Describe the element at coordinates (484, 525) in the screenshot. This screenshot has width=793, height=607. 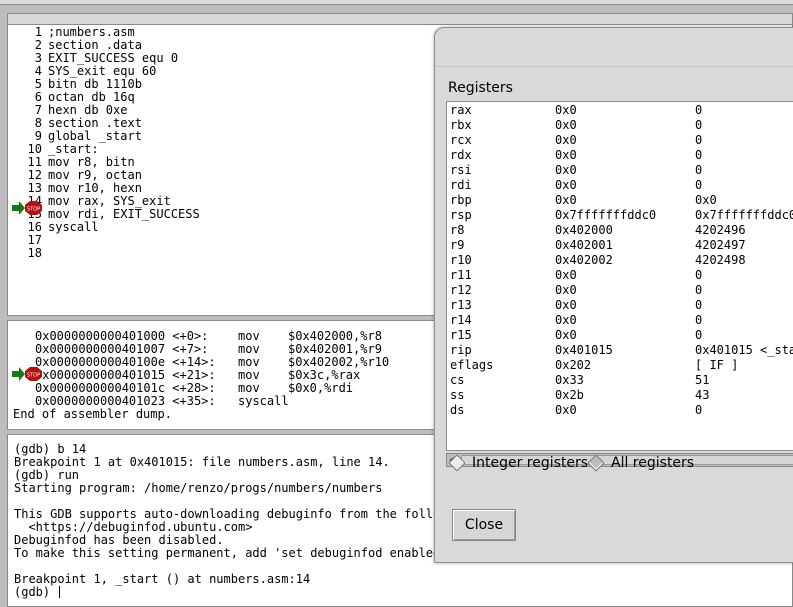
I see `close-button: Close` at that location.